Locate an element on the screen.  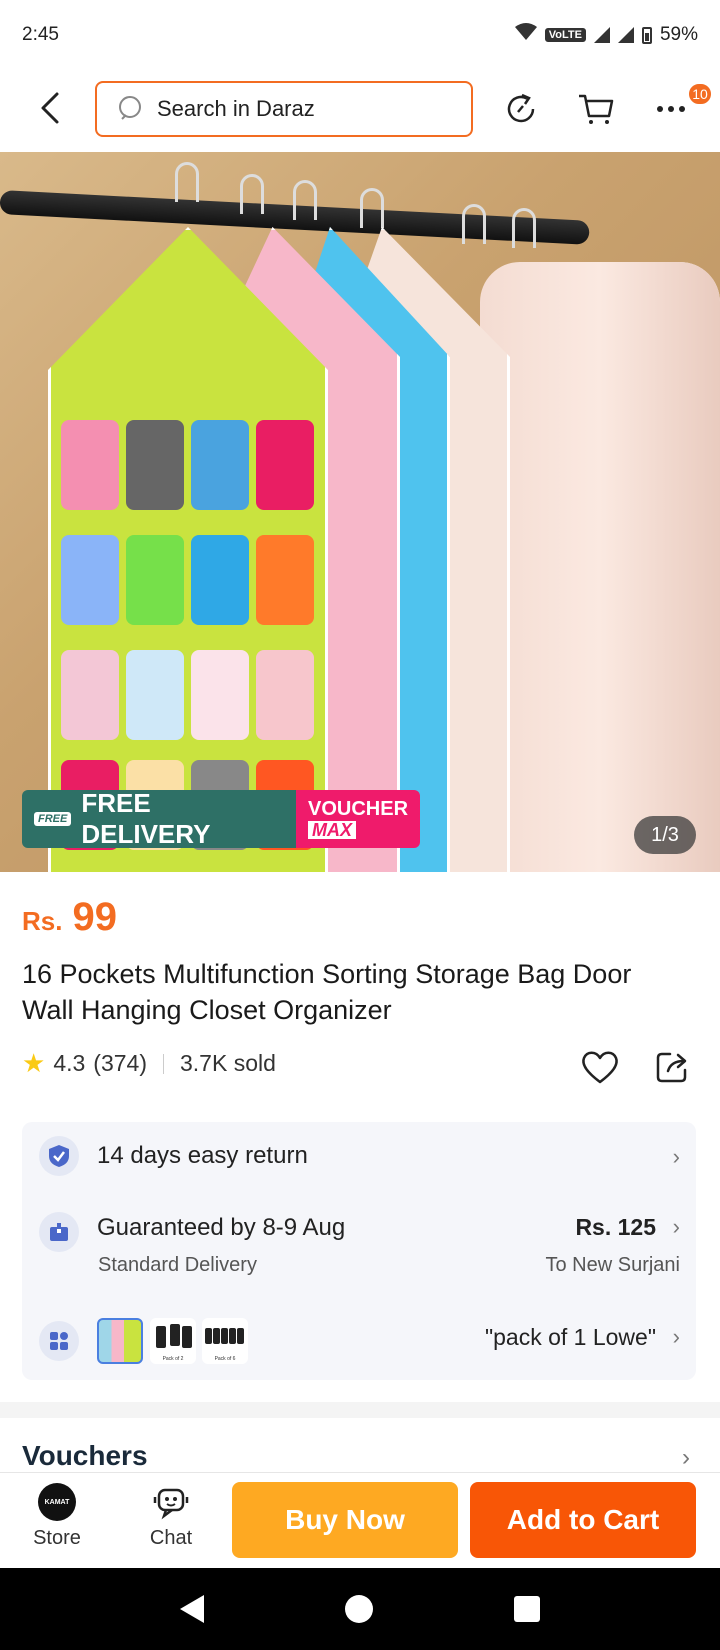
variants-grid-icon is located at coordinates (59, 1341).